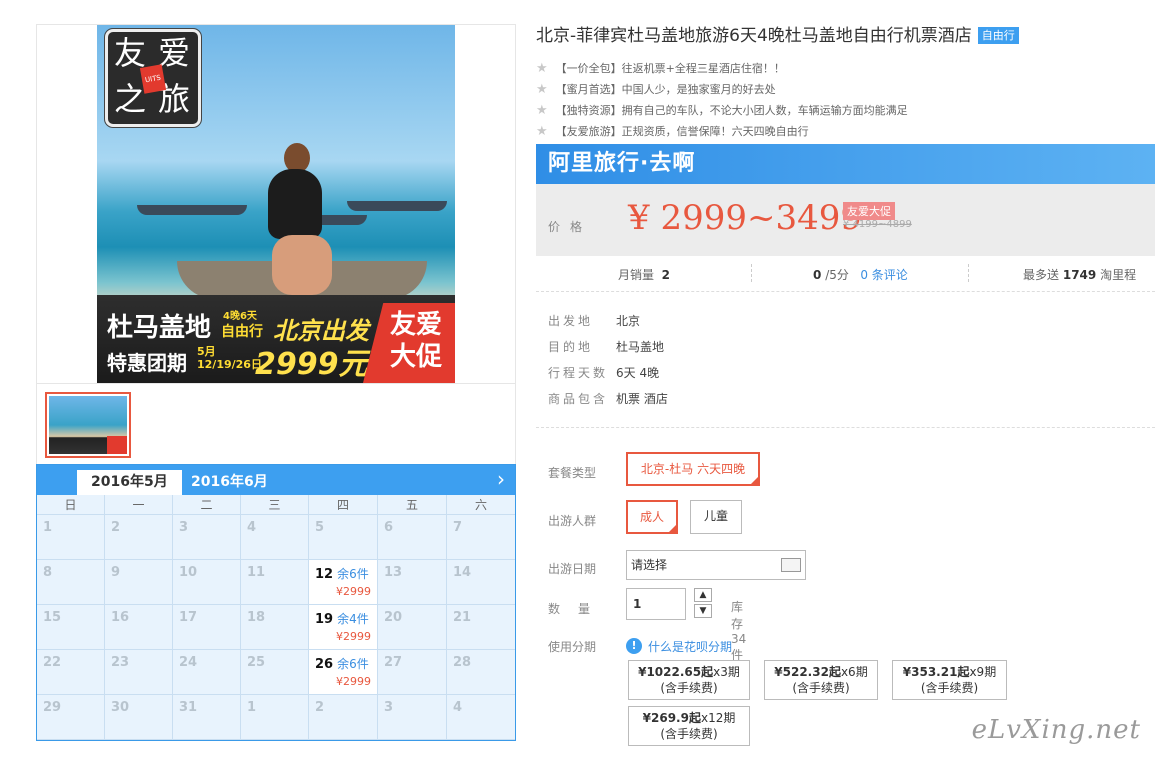  What do you see at coordinates (672, 131) in the screenshot?
I see `feature-item: ★ 【友爱旅游】正规资质，信誉保障！六天四晚自由行` at bounding box center [672, 131].